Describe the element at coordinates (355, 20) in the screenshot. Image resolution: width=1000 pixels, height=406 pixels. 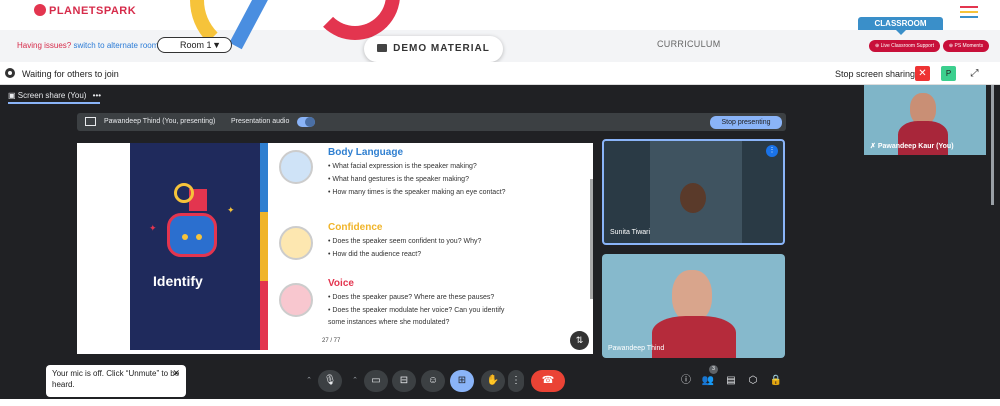
I see `decor-ring-red` at that location.